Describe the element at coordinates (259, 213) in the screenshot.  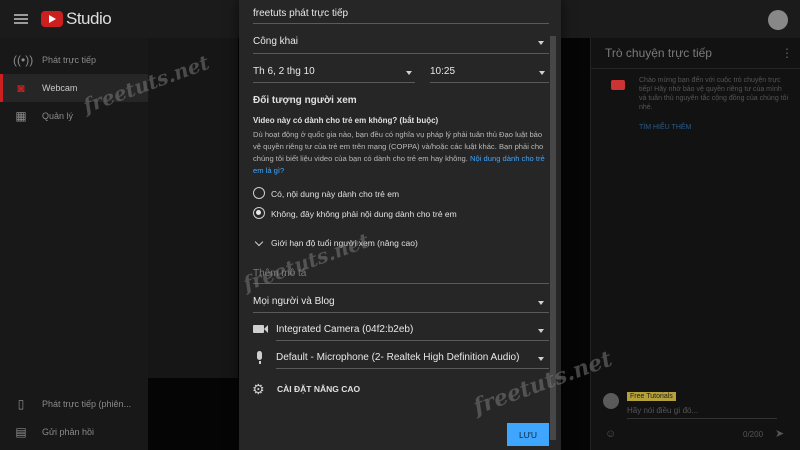
I see `radio-not-for-kids` at that location.